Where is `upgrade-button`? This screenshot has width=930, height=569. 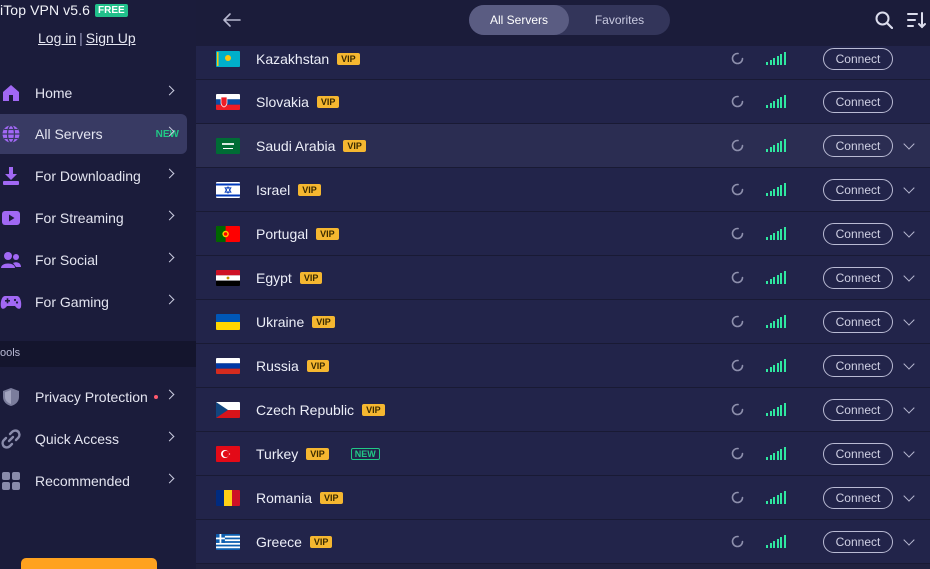 upgrade-button is located at coordinates (89, 563).